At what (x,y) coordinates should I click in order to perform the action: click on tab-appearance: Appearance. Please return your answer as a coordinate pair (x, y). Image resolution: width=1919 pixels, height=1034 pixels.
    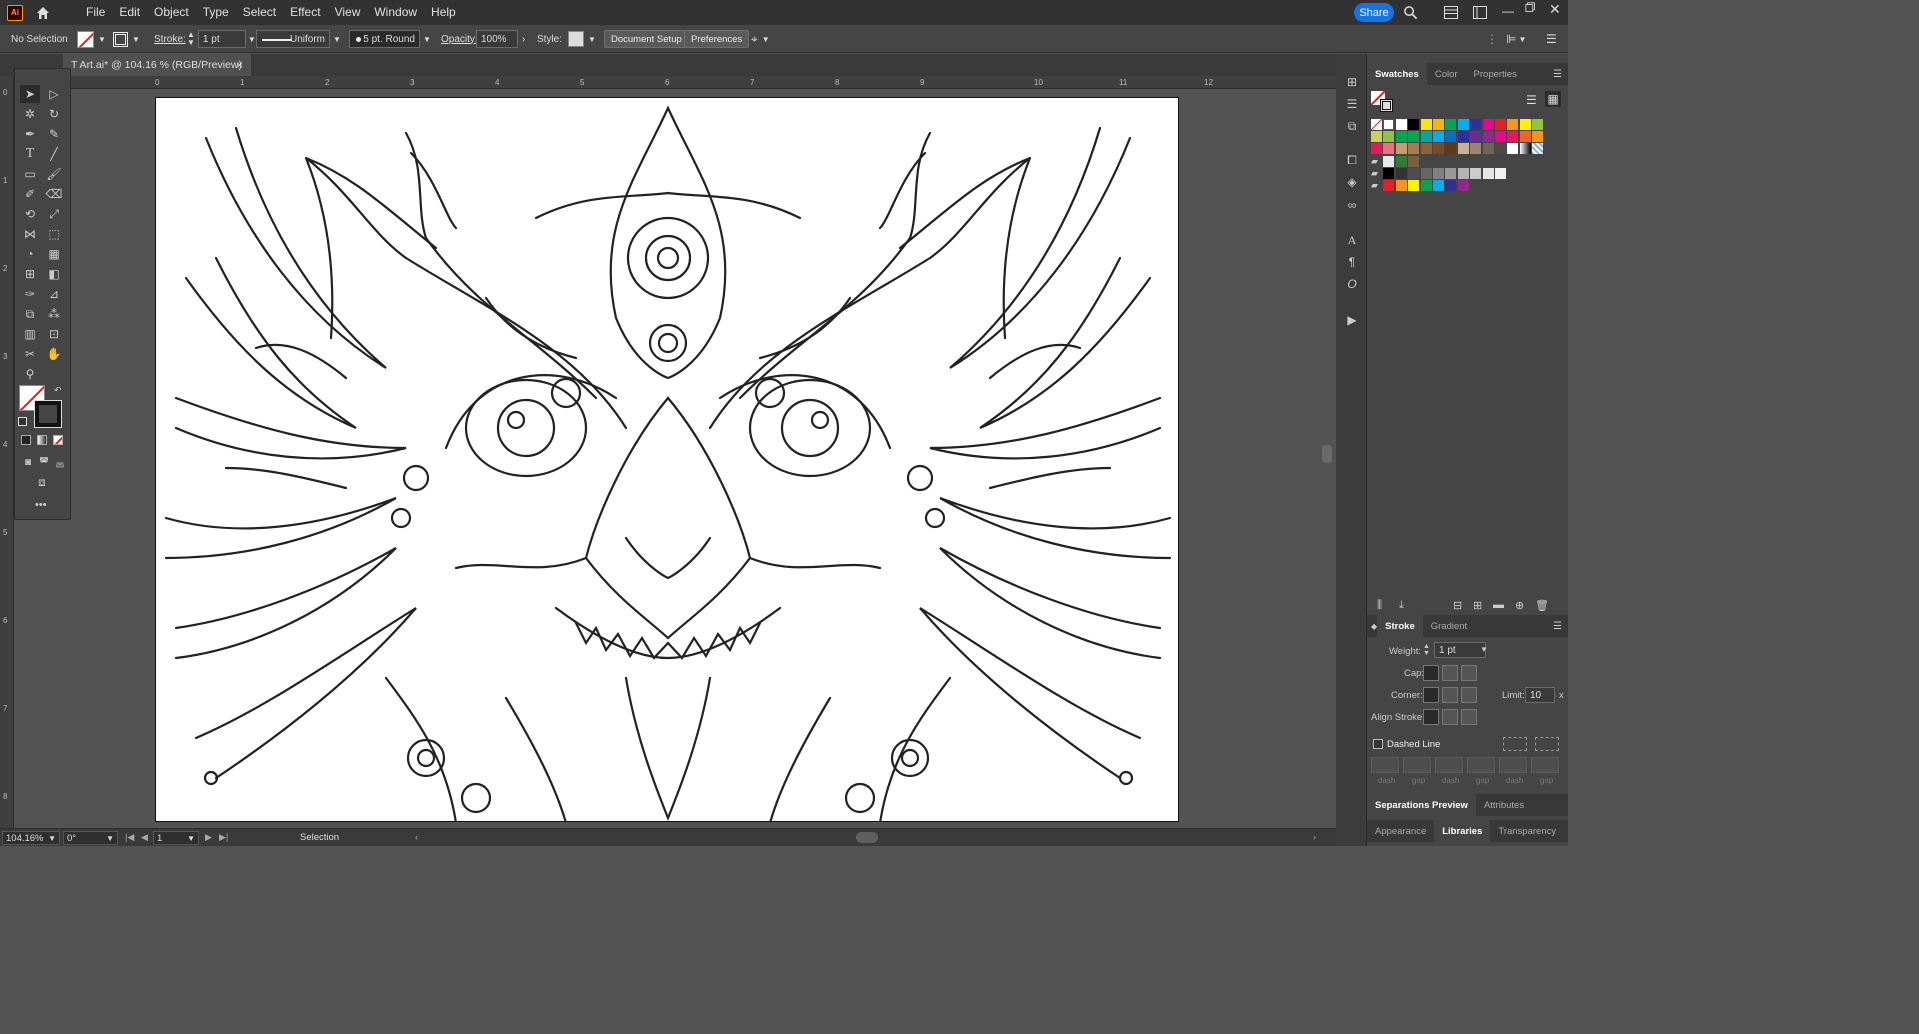
    Looking at the image, I should click on (1400, 831).